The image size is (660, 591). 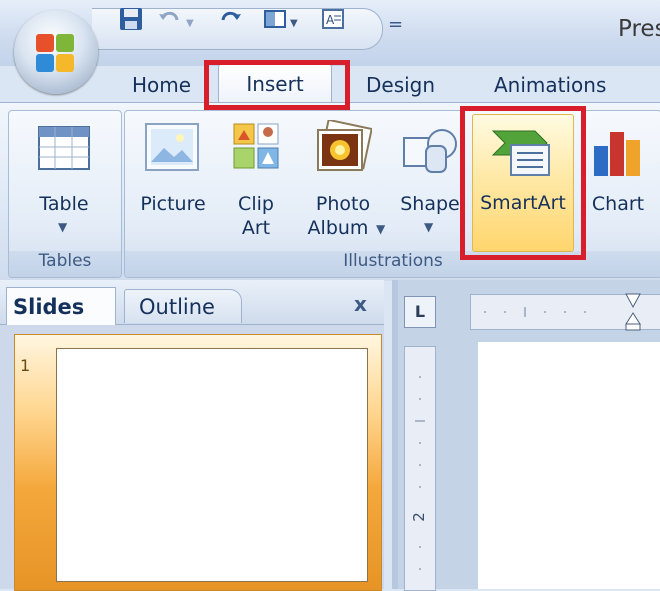 I want to click on photo-album-dropdown-icon: ▼, so click(x=381, y=229).